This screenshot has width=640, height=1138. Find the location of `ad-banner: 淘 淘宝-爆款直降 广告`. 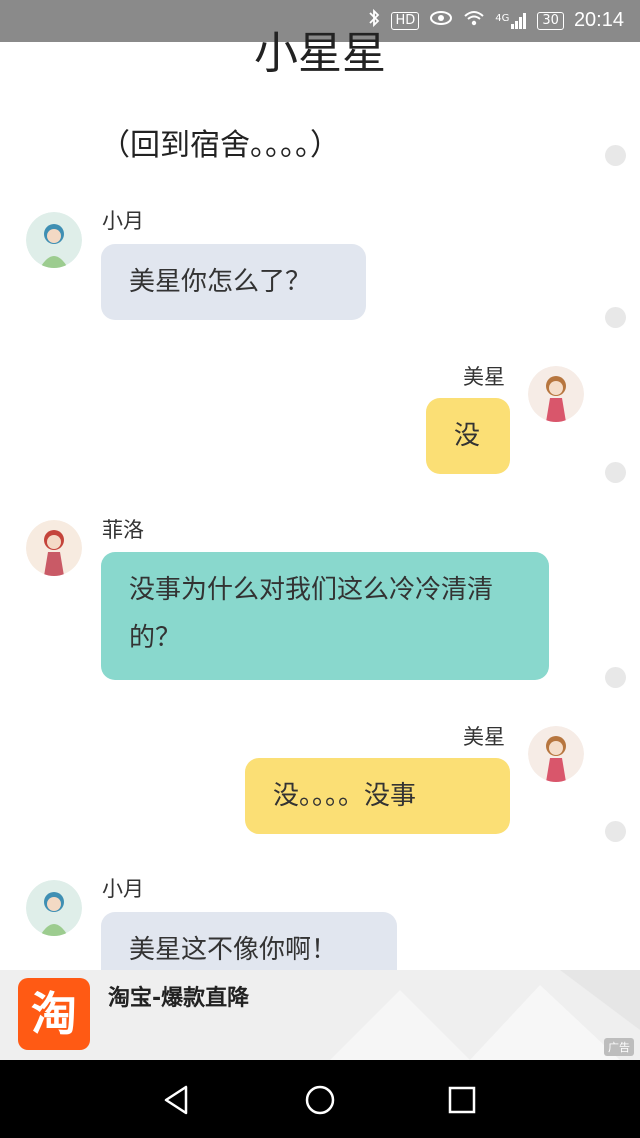

ad-banner: 淘 淘宝-爆款直降 广告 is located at coordinates (320, 1015).